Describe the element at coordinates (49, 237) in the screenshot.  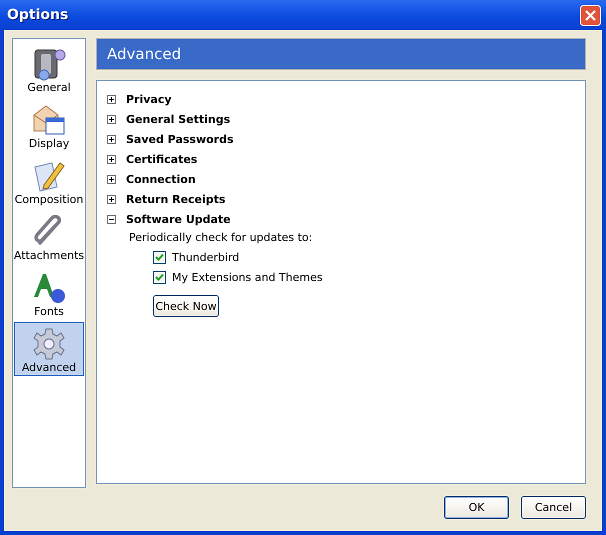
I see `sidebar-item: Attachments` at that location.